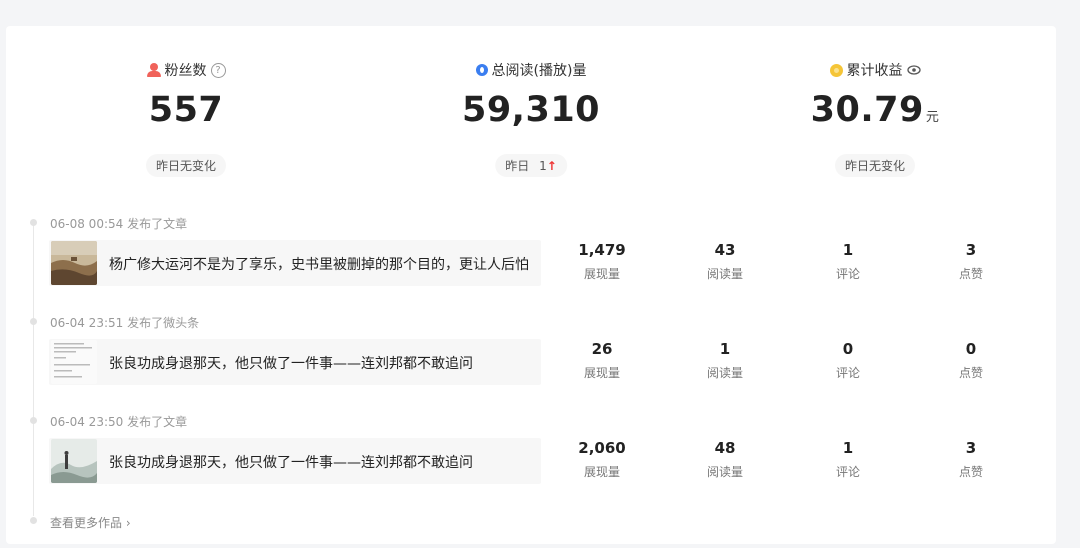 The height and width of the screenshot is (548, 1080). I want to click on metric-reads: 43 阅读量, so click(725, 261).